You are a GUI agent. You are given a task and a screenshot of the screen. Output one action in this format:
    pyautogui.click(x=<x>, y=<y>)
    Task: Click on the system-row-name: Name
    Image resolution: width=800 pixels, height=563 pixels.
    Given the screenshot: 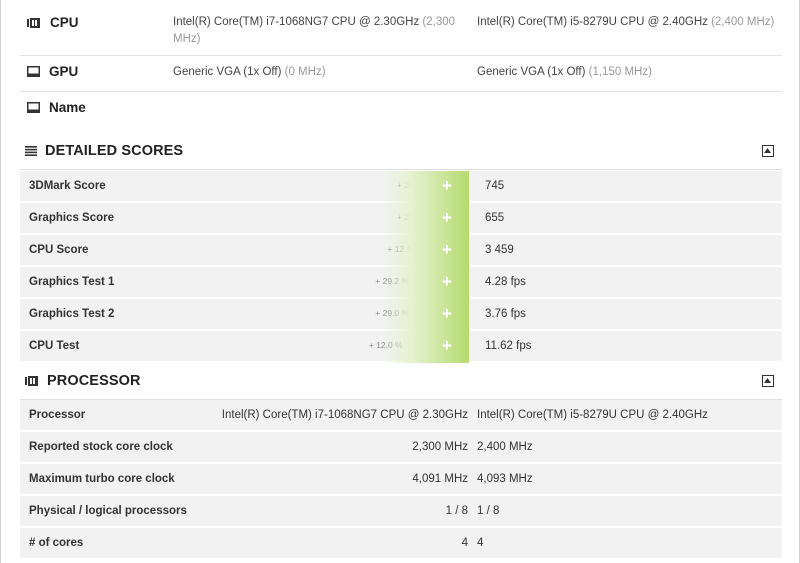 What is the action you would take?
    pyautogui.click(x=401, y=109)
    